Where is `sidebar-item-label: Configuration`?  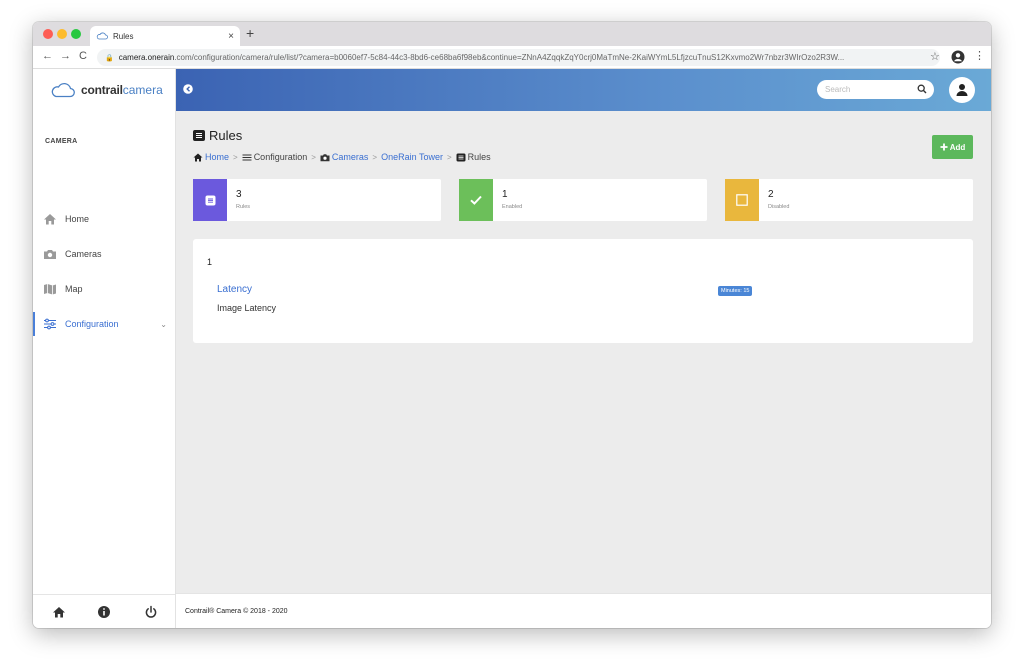 sidebar-item-label: Configuration is located at coordinates (92, 324).